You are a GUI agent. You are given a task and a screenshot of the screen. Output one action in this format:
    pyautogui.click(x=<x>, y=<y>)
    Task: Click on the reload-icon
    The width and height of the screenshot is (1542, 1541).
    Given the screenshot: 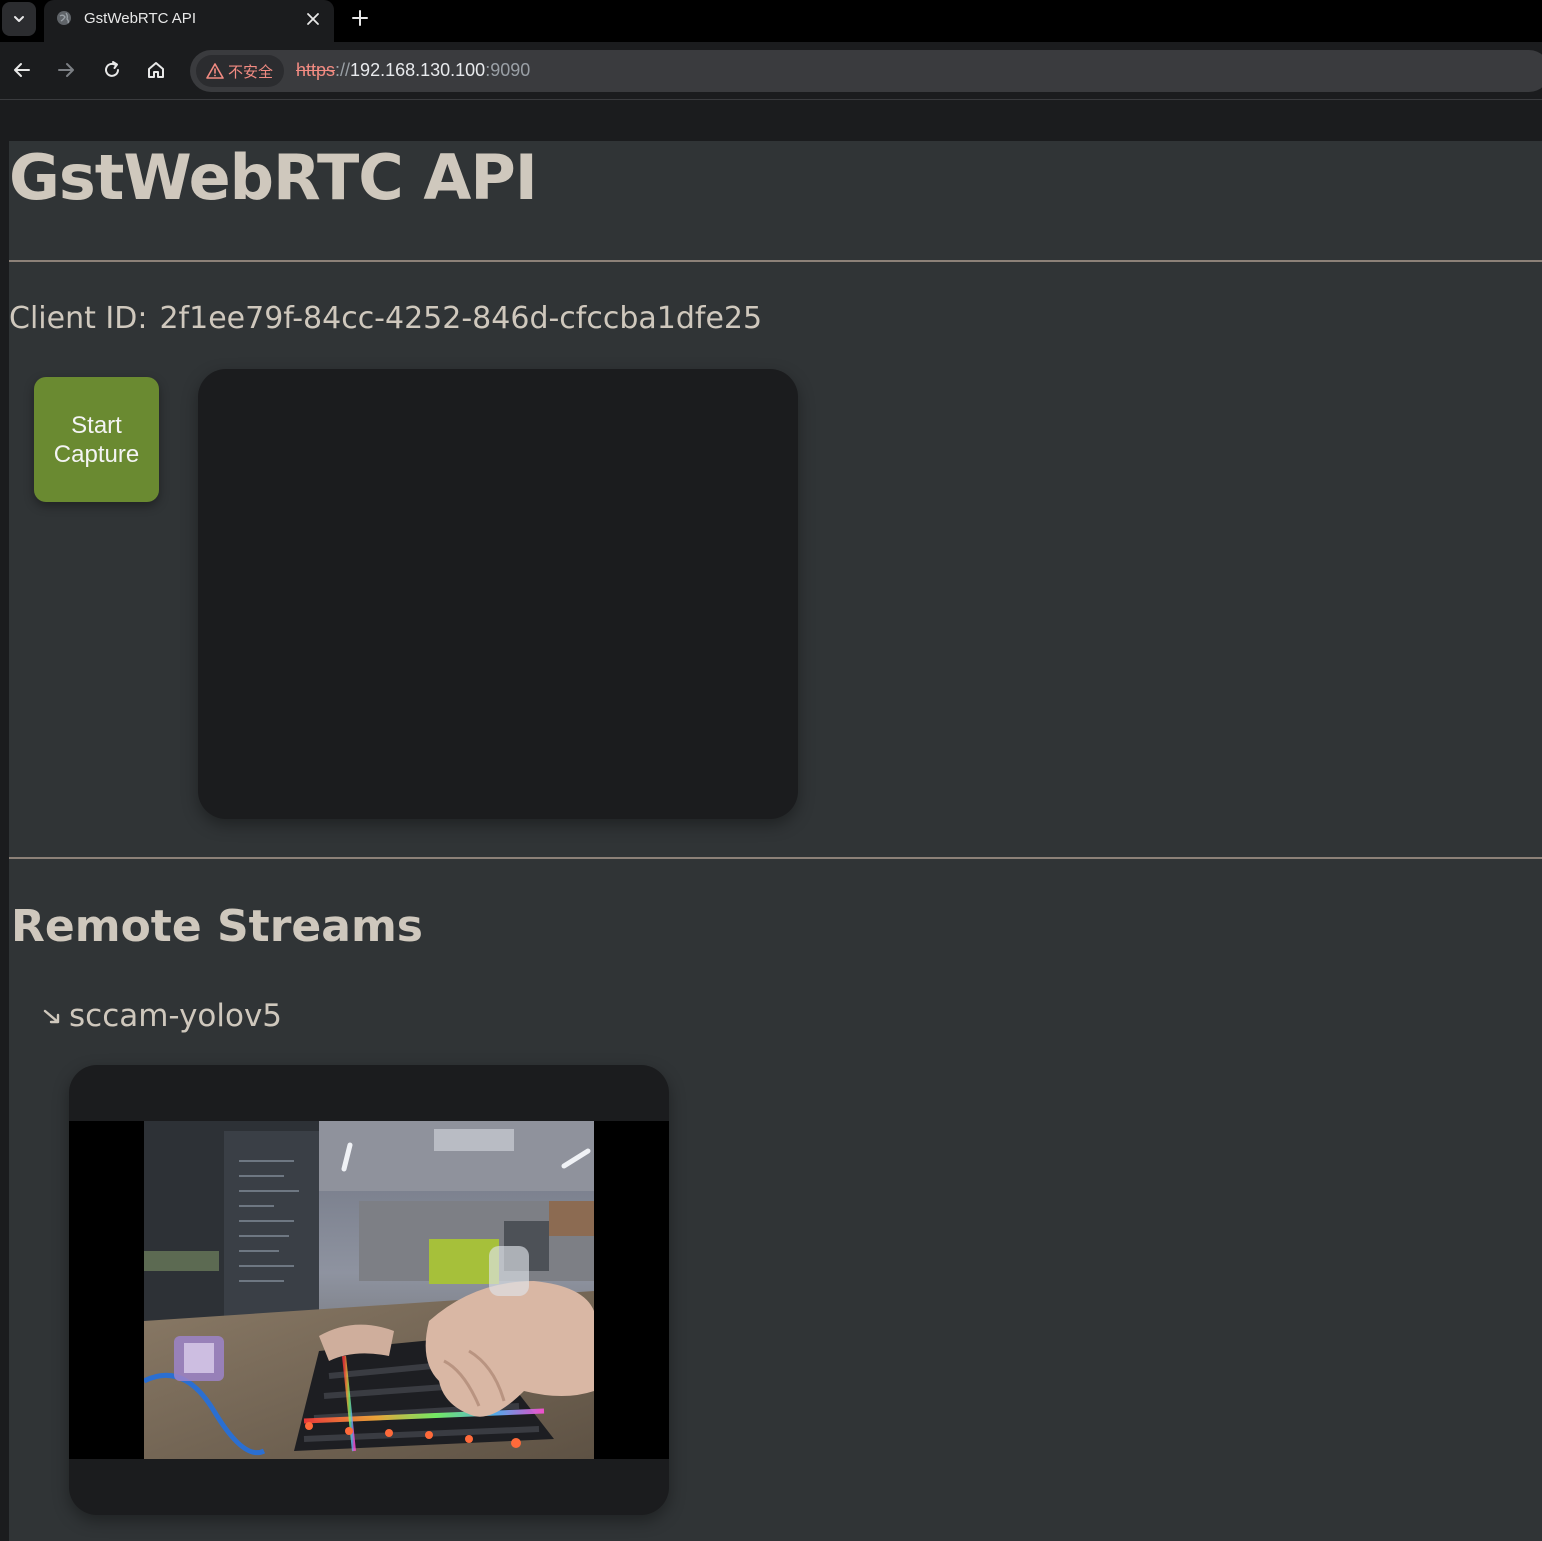 What is the action you would take?
    pyautogui.click(x=112, y=70)
    